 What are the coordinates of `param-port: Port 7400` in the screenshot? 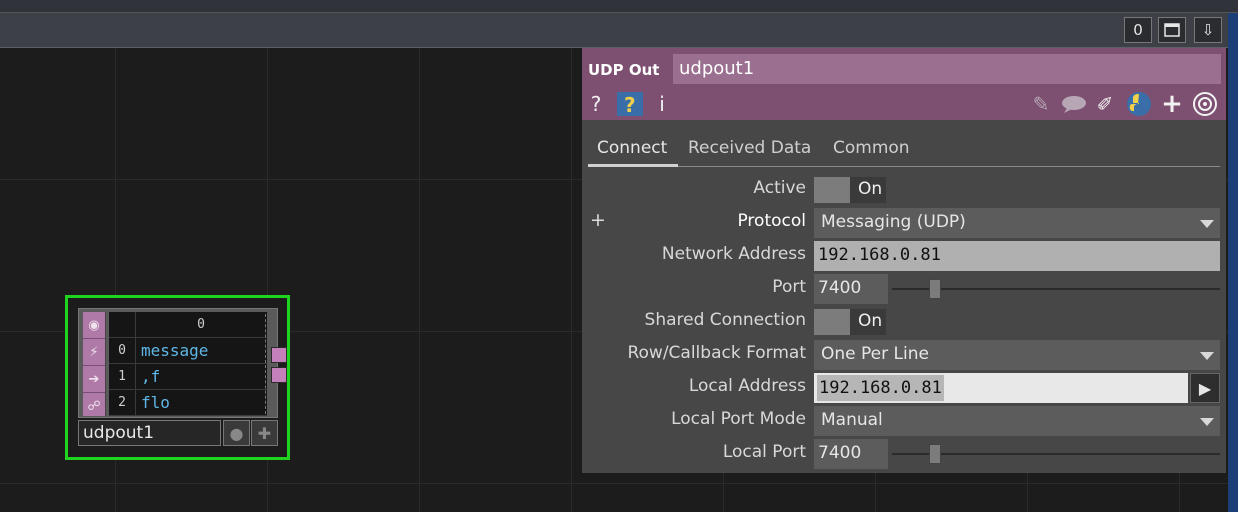 It's located at (904, 289).